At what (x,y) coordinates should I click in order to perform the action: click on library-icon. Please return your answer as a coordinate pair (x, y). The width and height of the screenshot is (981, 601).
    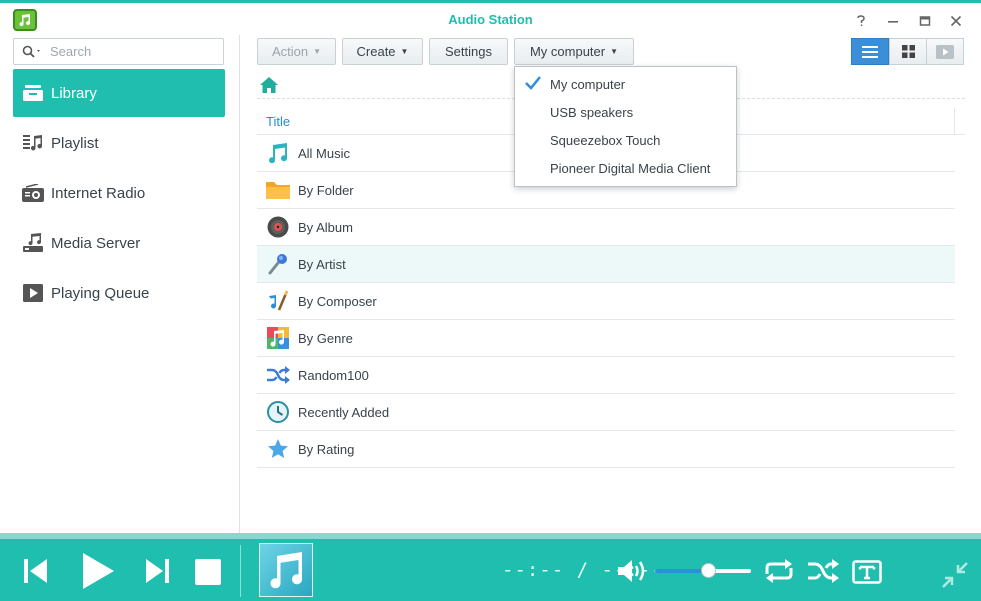
    Looking at the image, I should click on (33, 93).